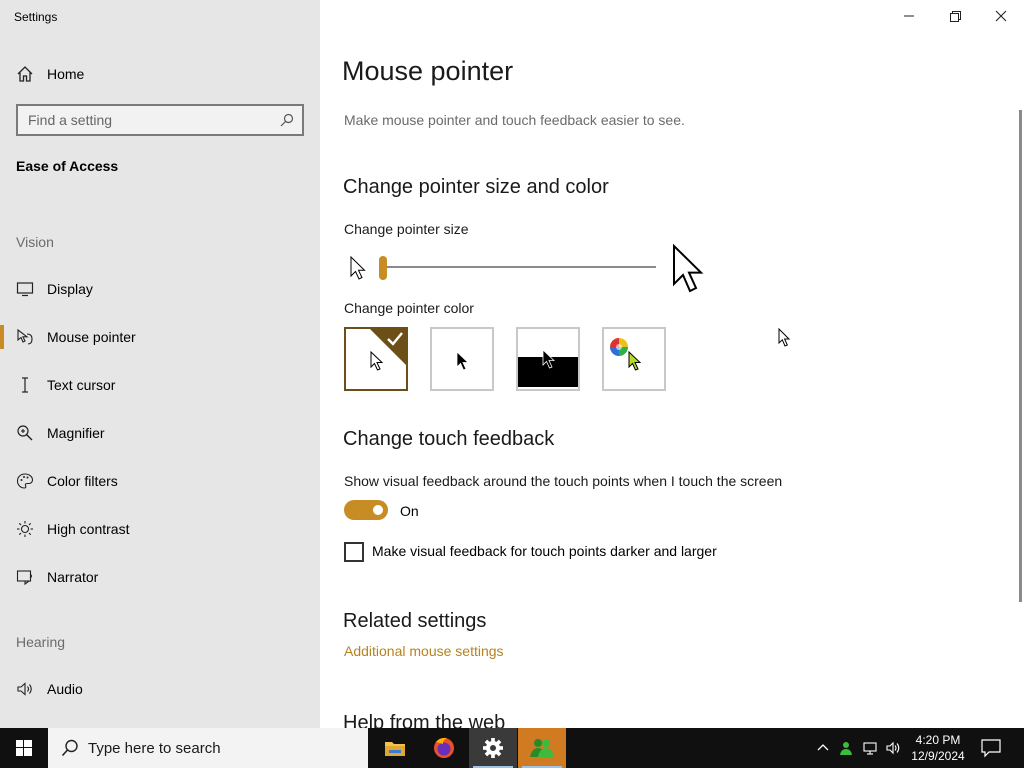  What do you see at coordinates (143, 120) in the screenshot?
I see `settings-search-input` at bounding box center [143, 120].